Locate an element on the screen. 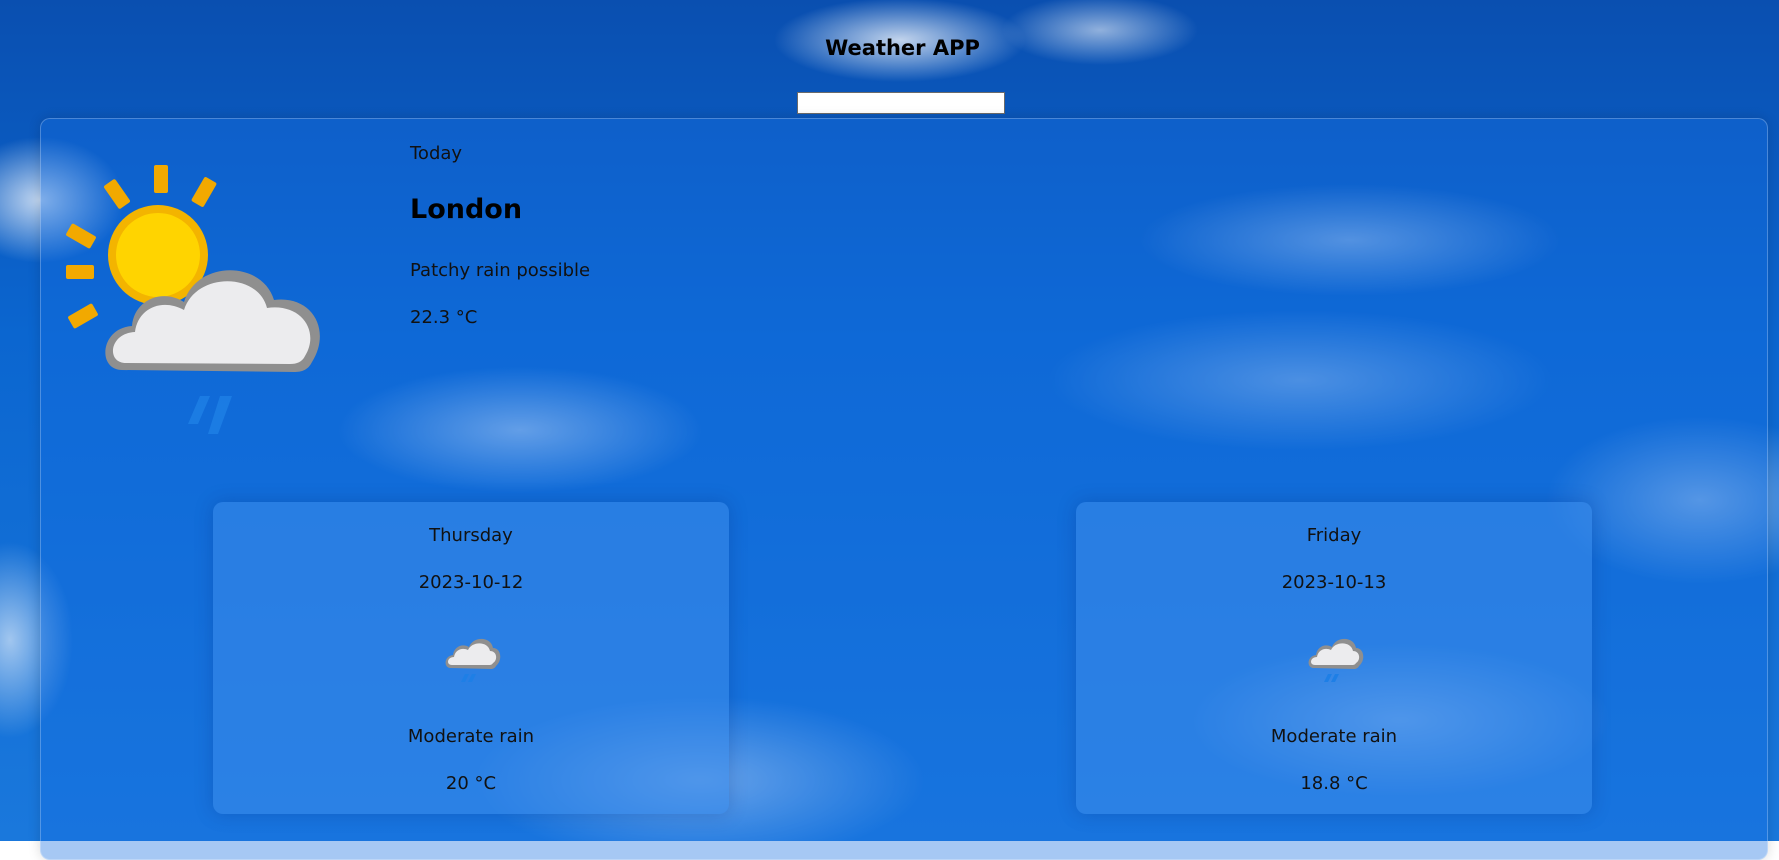  sun-cloud-rain-icon is located at coordinates (212, 305).